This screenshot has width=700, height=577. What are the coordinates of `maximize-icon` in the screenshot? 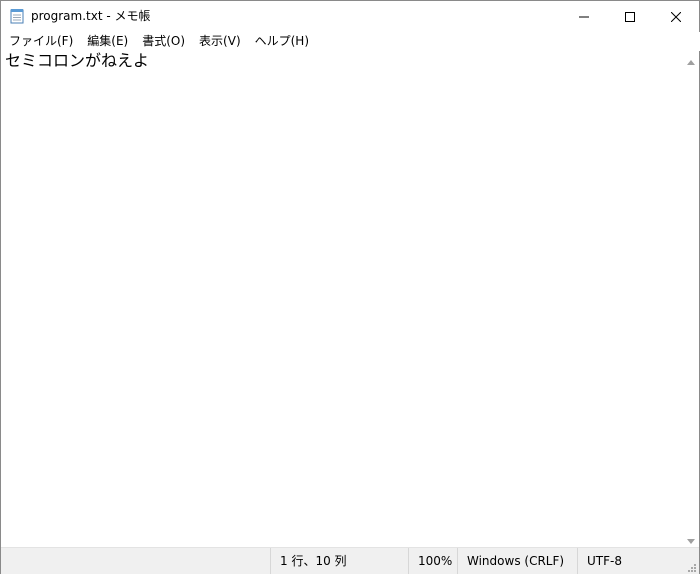 It's located at (630, 16).